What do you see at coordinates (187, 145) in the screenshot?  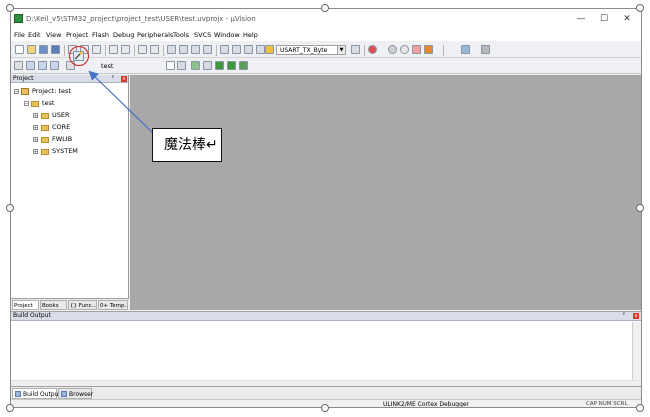 I see `annotation-callout: 魔法棒↵` at bounding box center [187, 145].